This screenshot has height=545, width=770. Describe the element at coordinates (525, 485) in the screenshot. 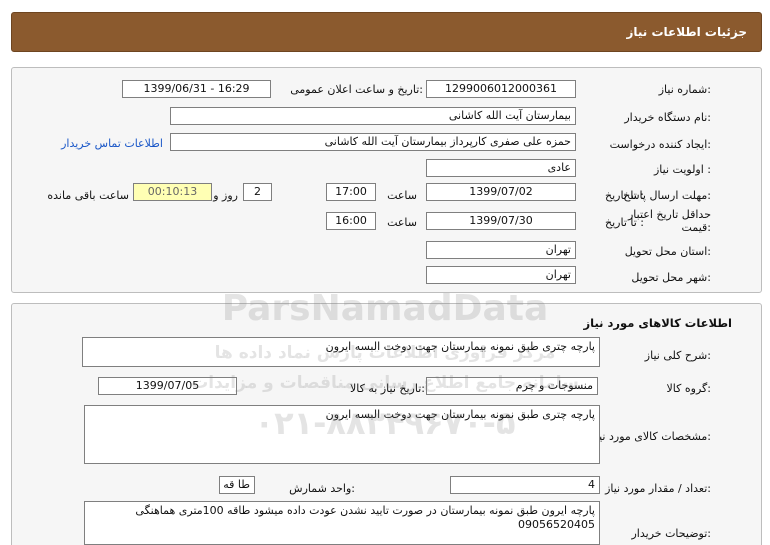

I see `quantity-field: 4` at that location.